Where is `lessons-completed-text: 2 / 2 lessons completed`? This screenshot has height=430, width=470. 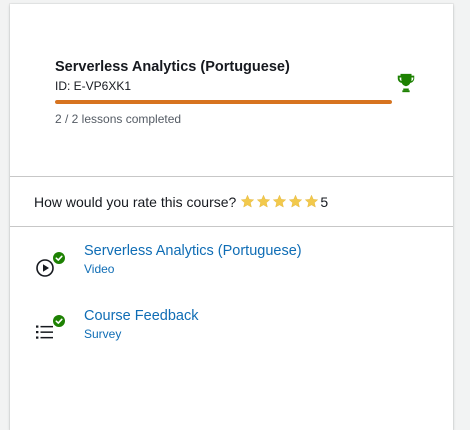 lessons-completed-text: 2 / 2 lessons completed is located at coordinates (118, 119).